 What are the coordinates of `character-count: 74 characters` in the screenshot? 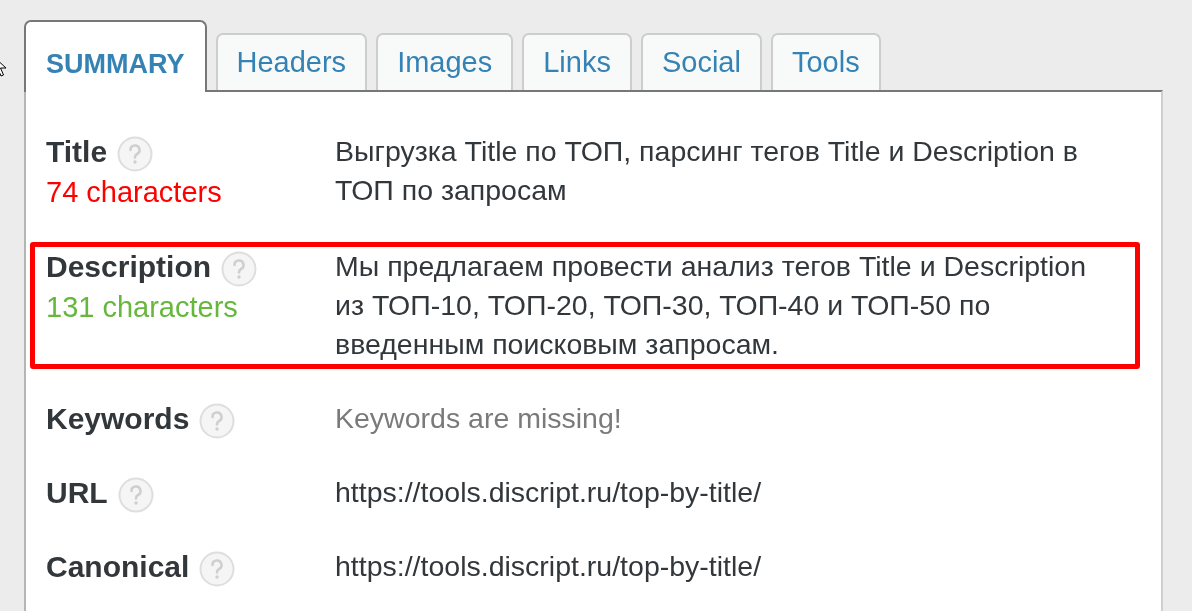 It's located at (134, 192).